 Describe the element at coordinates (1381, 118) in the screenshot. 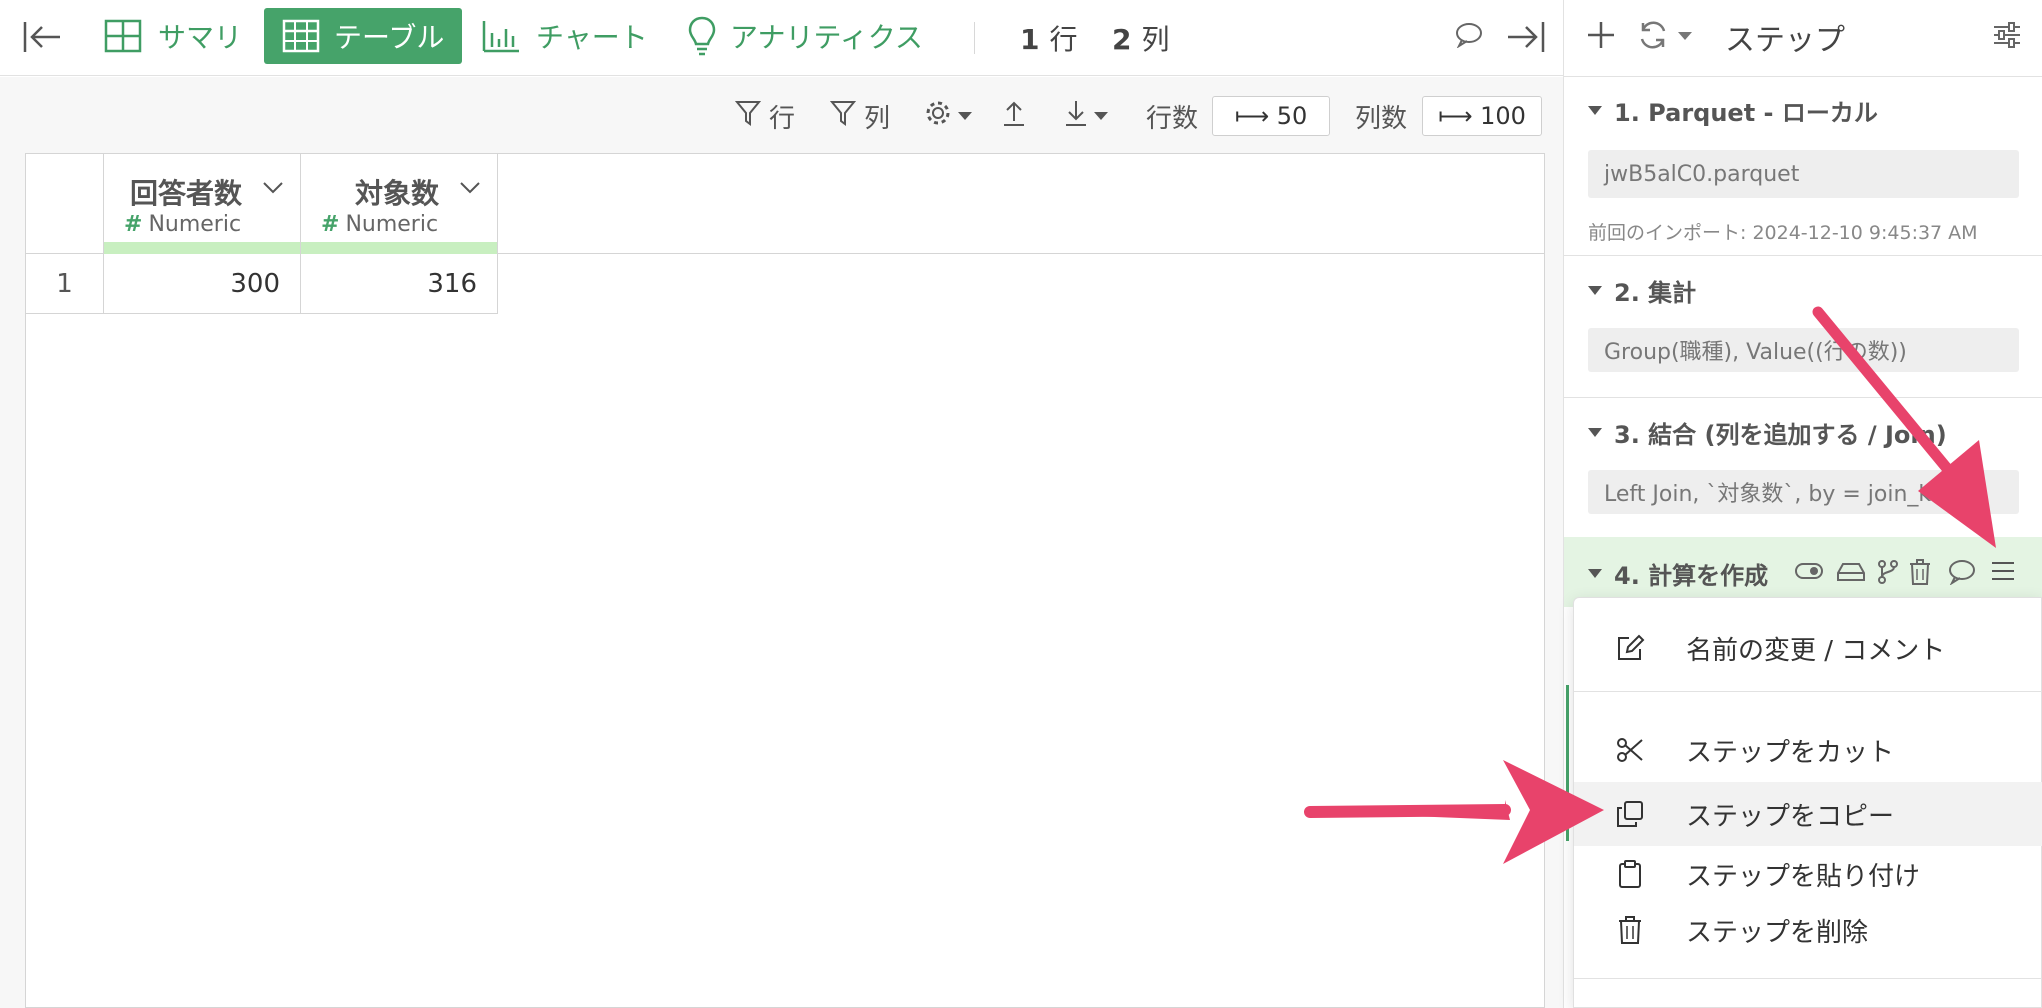

I see `cols-limit-label: 列数` at that location.